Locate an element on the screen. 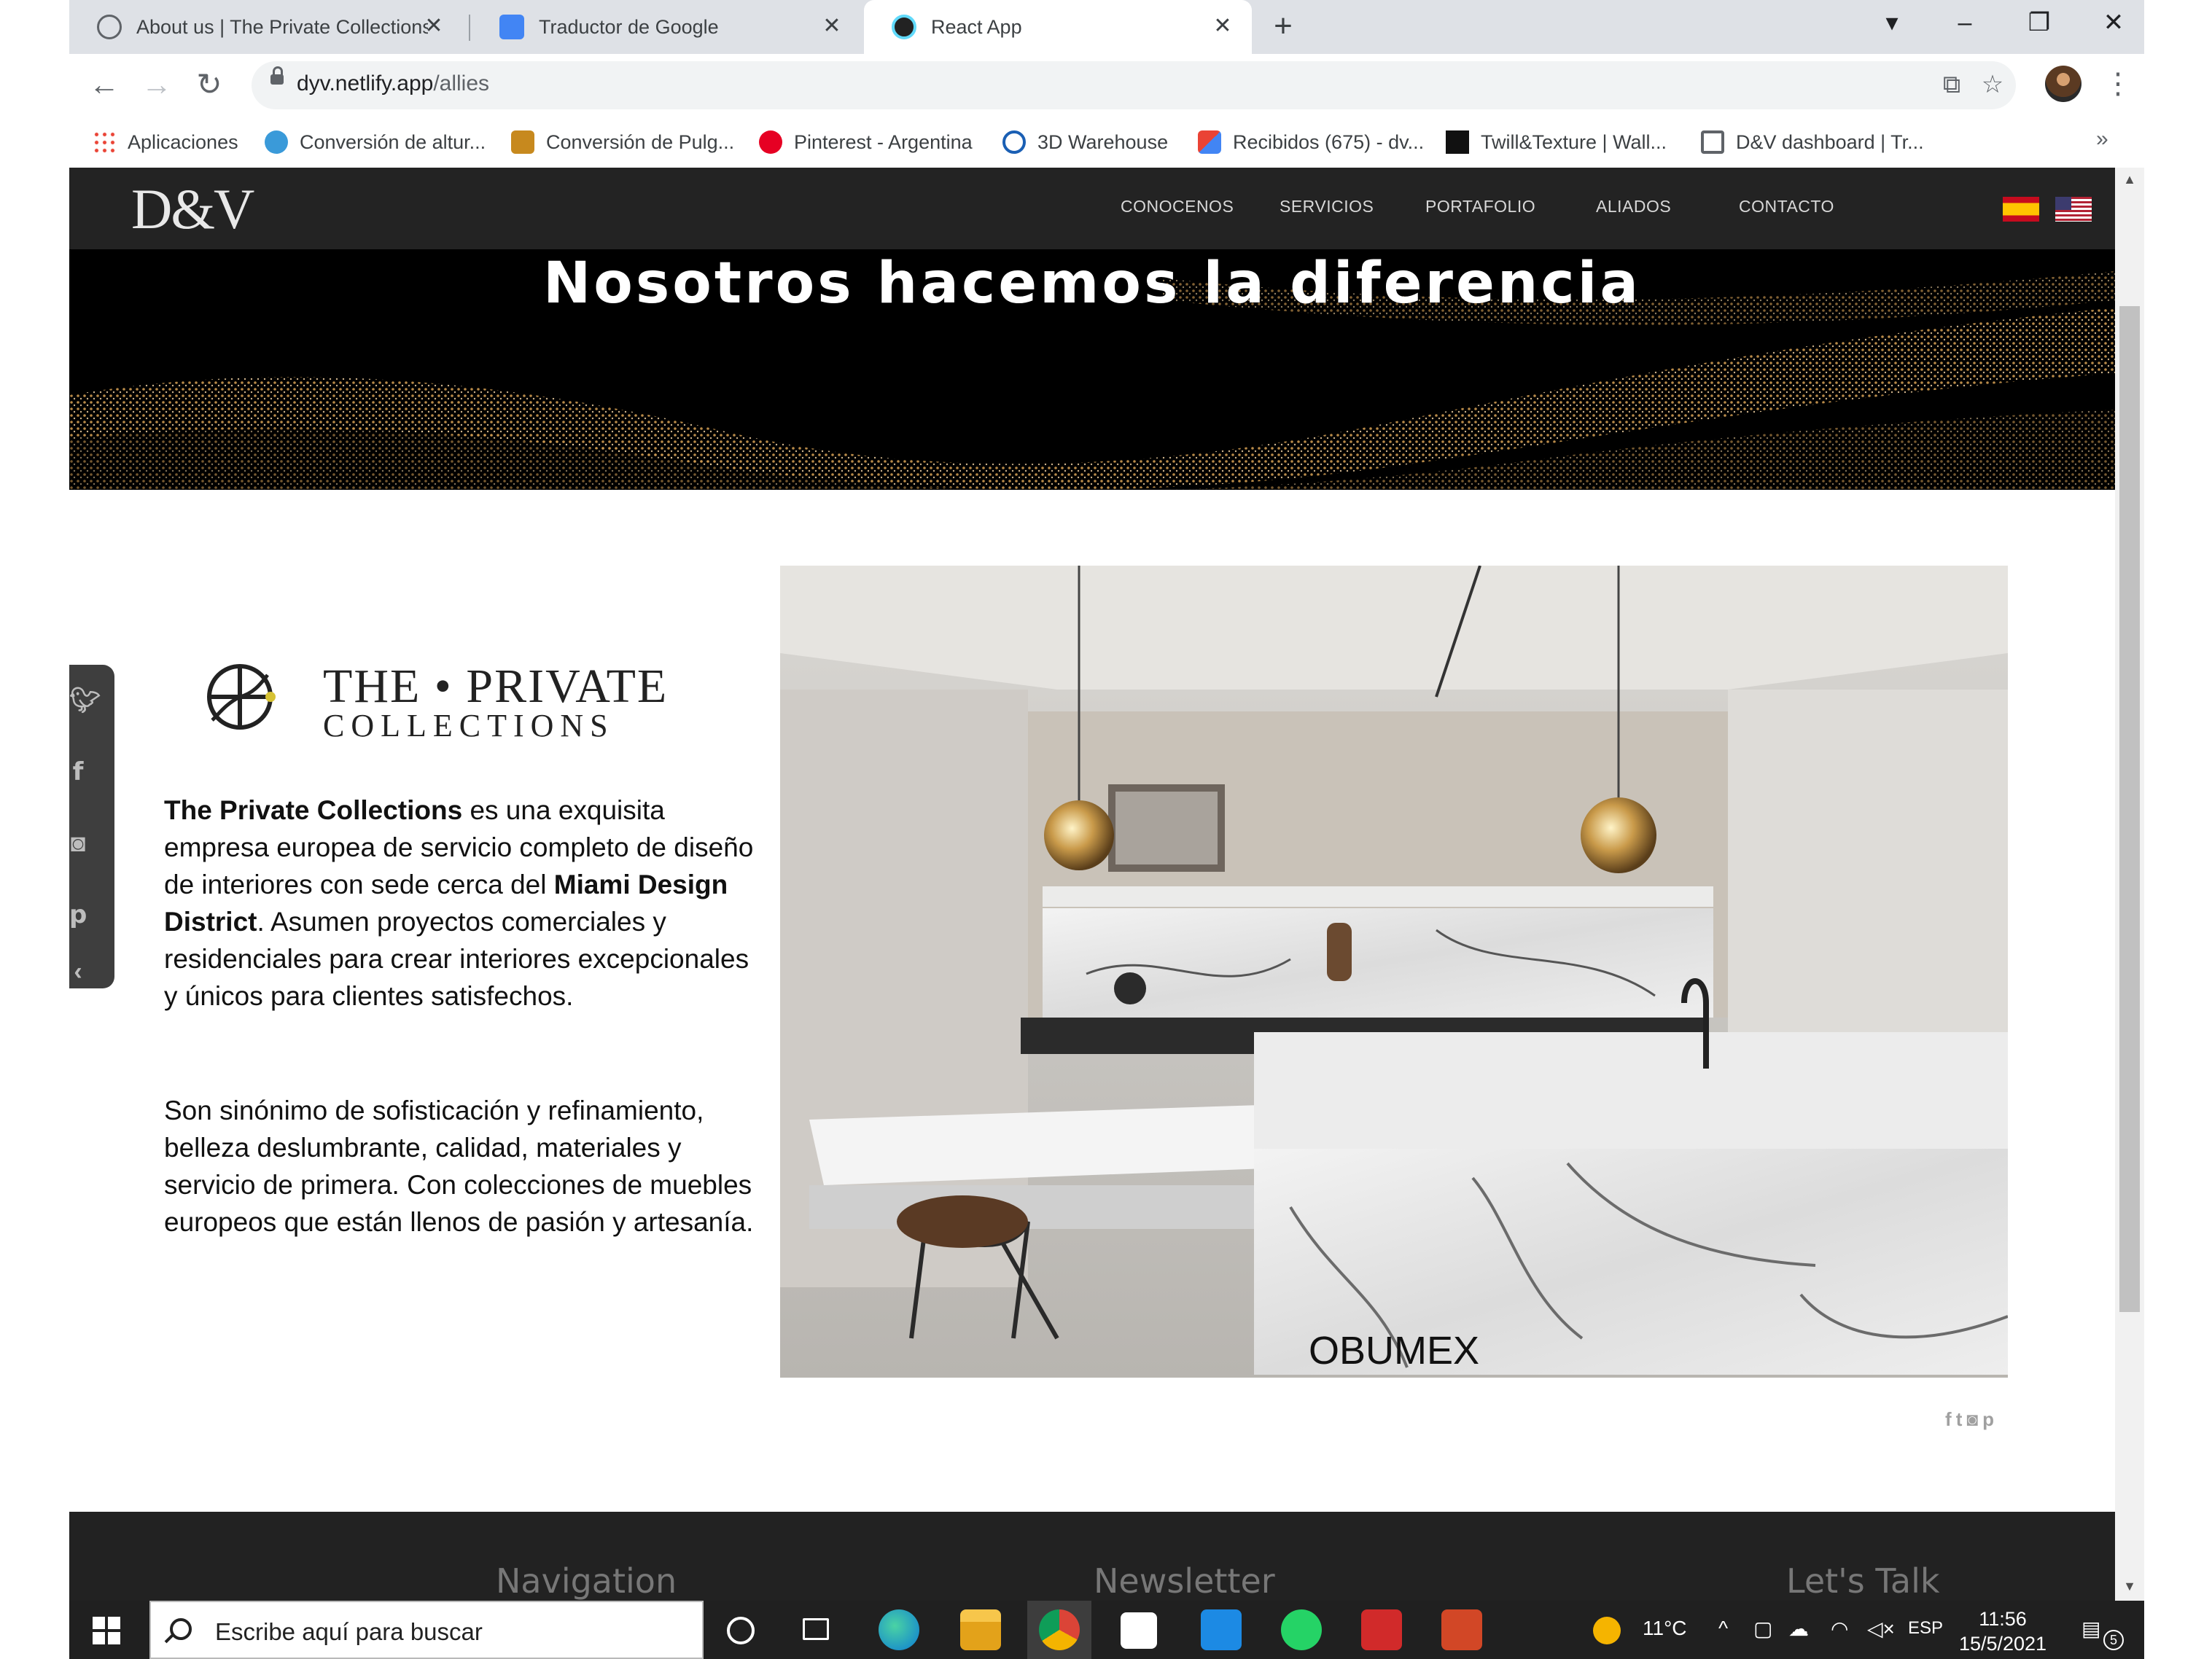  system-clock: 11:56 15/5/2021 is located at coordinates (2002, 1632).